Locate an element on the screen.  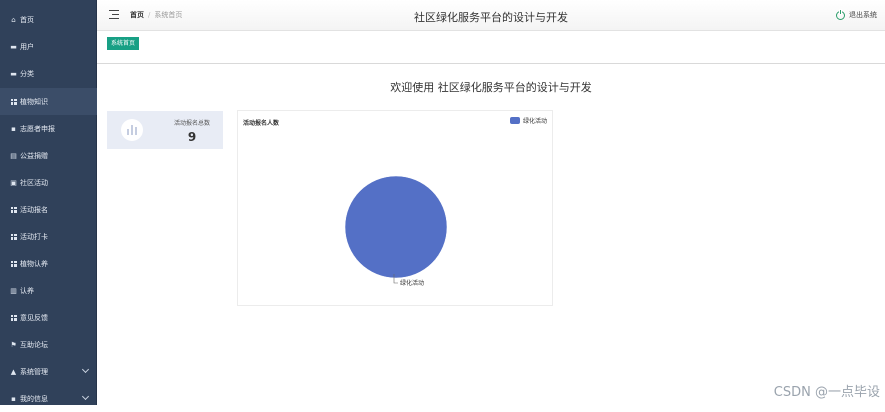
tab-system-home: 系统首页 is located at coordinates (123, 43).